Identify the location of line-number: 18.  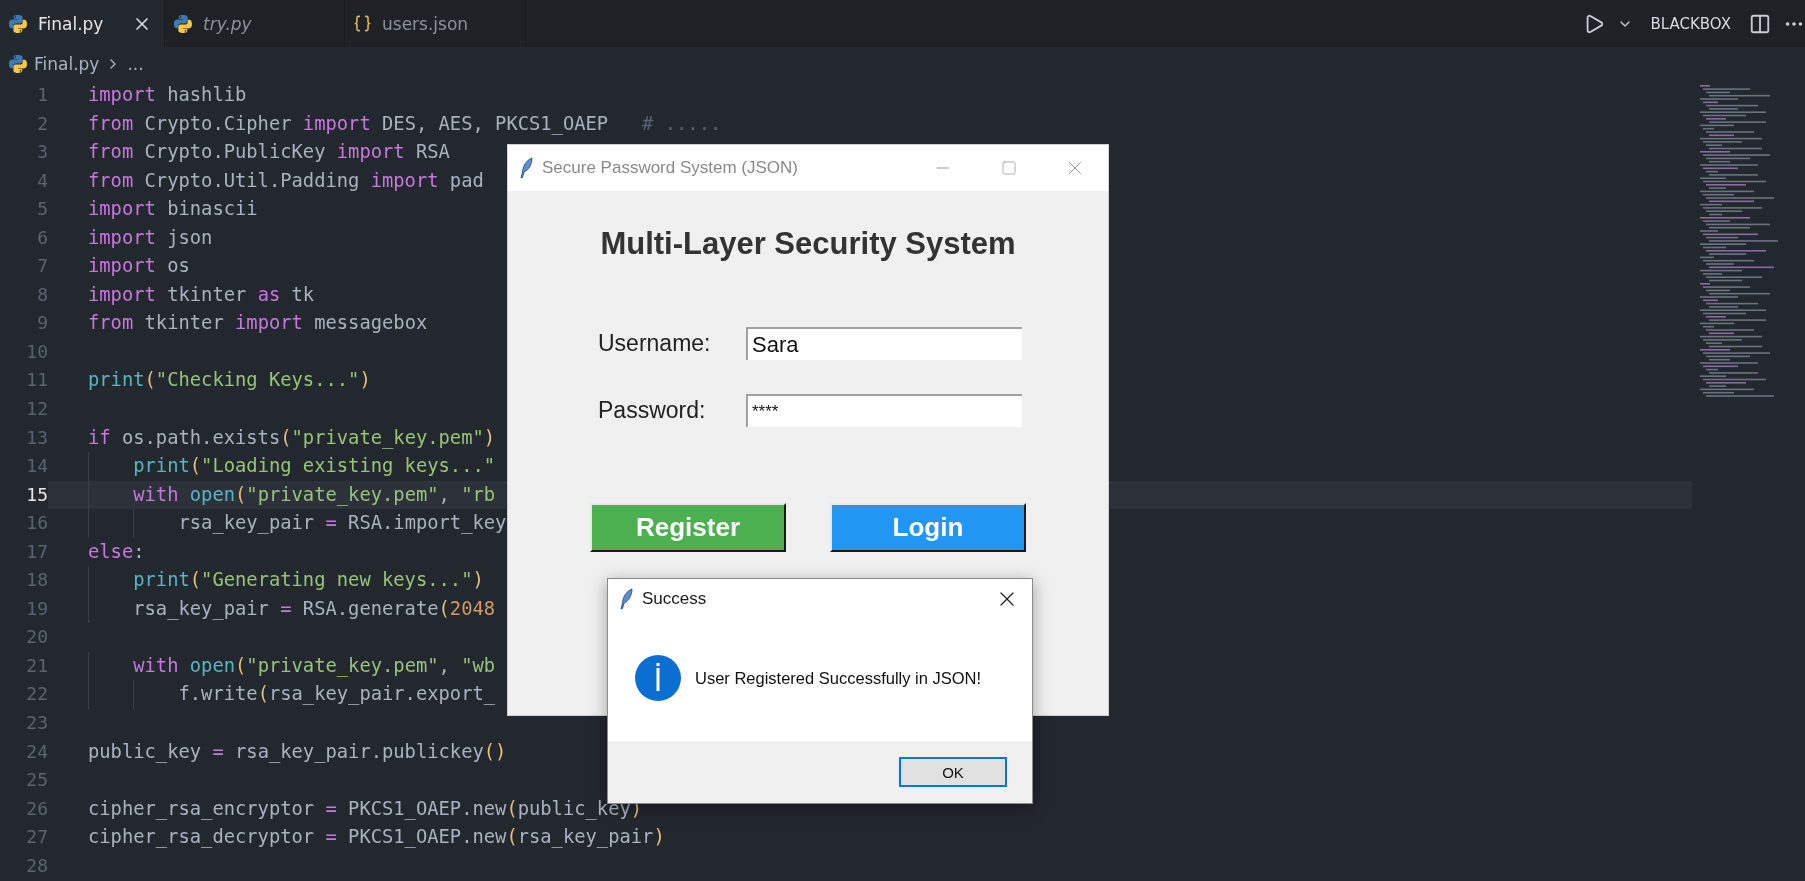
(36, 580).